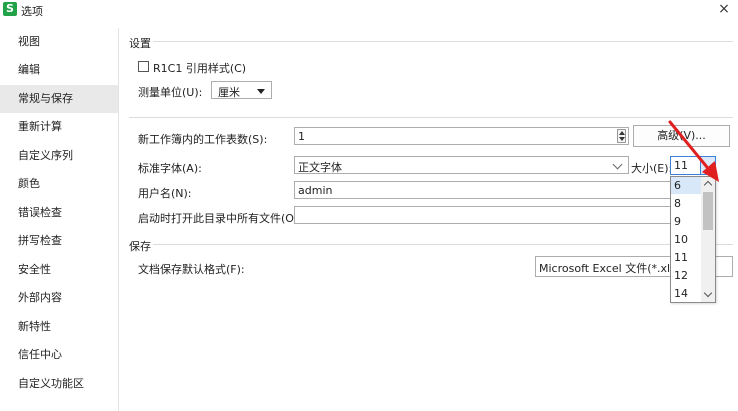 The height and width of the screenshot is (411, 738). Describe the element at coordinates (693, 165) in the screenshot. I see `font-size-select: 11` at that location.